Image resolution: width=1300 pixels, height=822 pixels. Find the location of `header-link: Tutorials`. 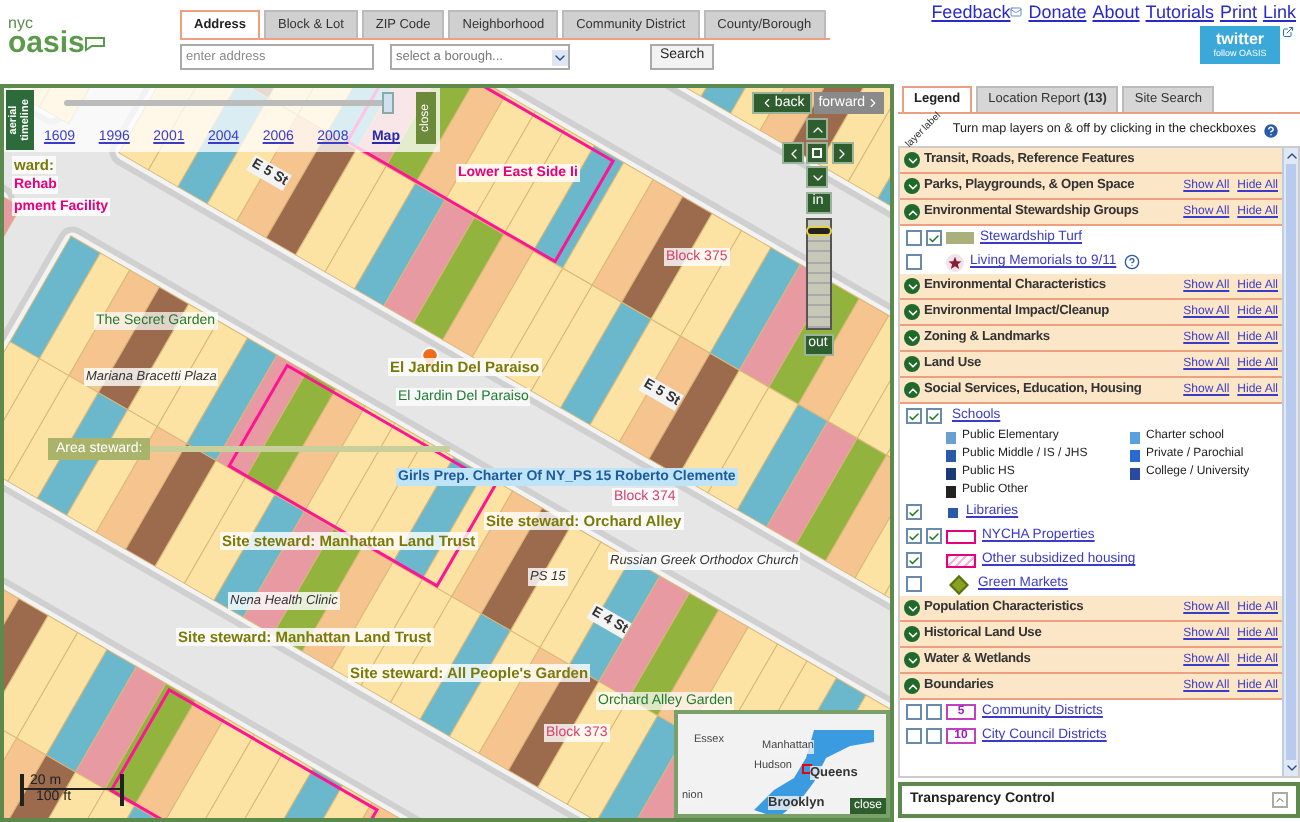

header-link: Tutorials is located at coordinates (1179, 12).